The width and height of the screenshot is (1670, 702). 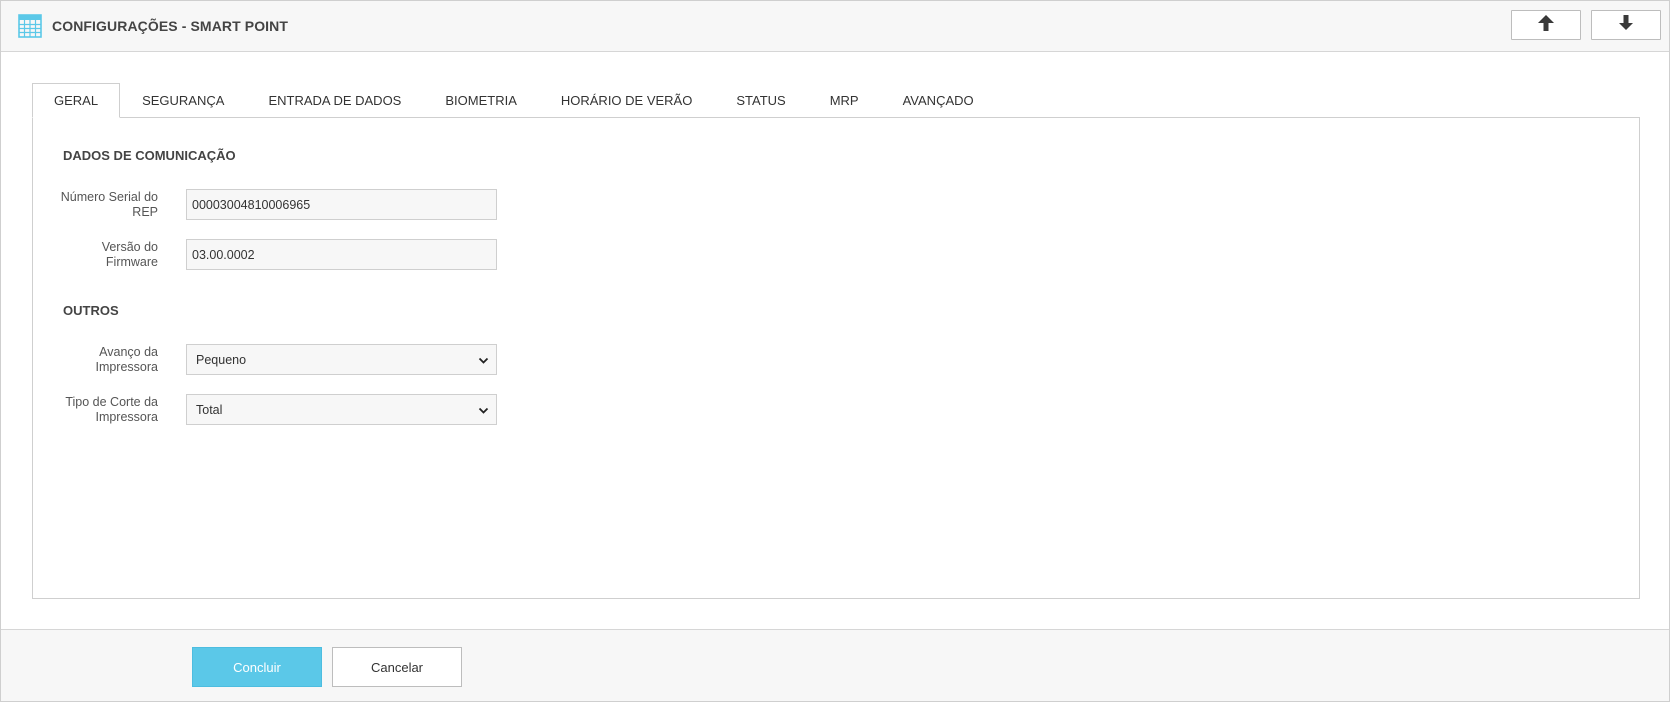 I want to click on move-down-button, so click(x=1626, y=25).